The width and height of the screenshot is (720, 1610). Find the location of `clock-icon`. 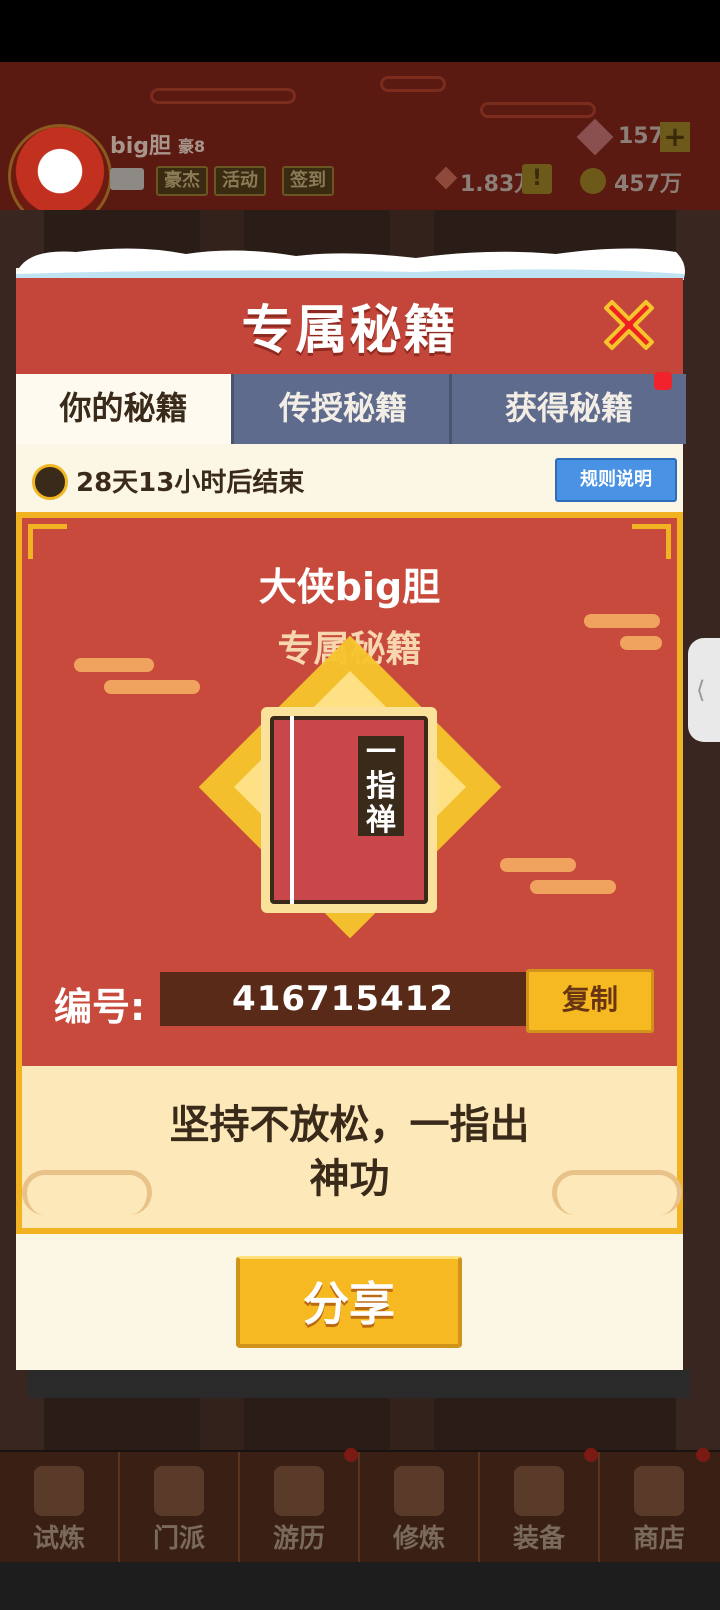

clock-icon is located at coordinates (50, 482).